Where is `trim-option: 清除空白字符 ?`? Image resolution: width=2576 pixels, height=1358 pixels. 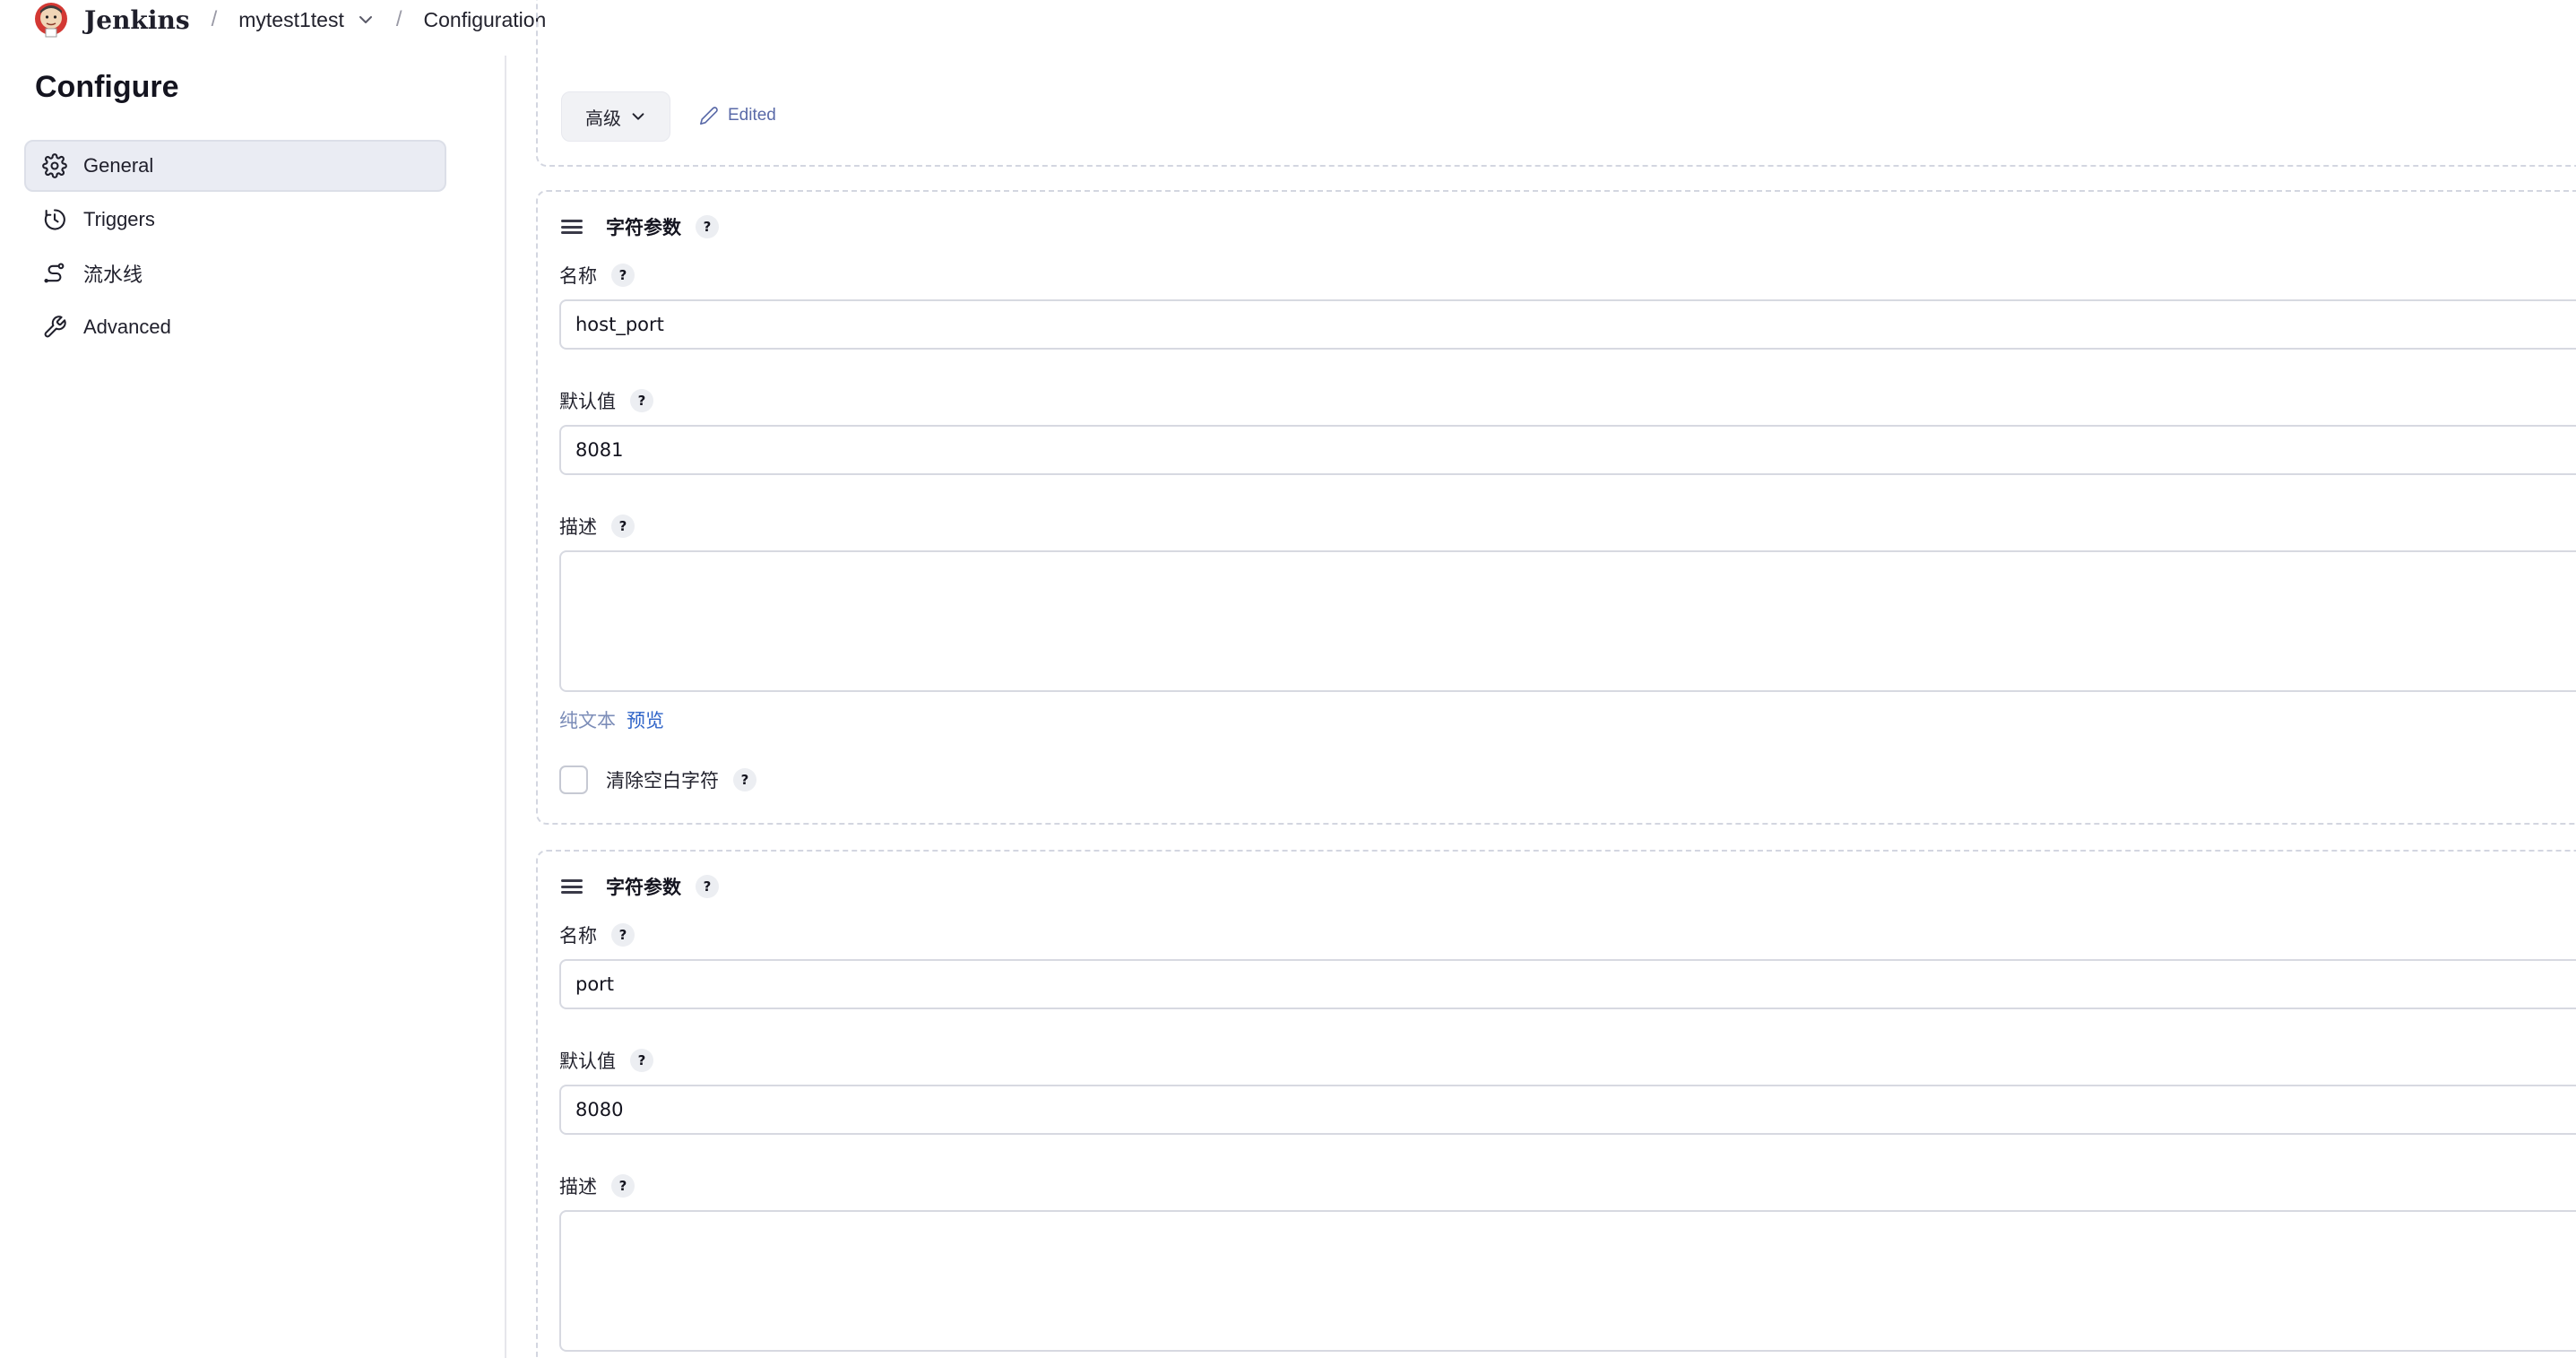 trim-option: 清除空白字符 ? is located at coordinates (657, 779).